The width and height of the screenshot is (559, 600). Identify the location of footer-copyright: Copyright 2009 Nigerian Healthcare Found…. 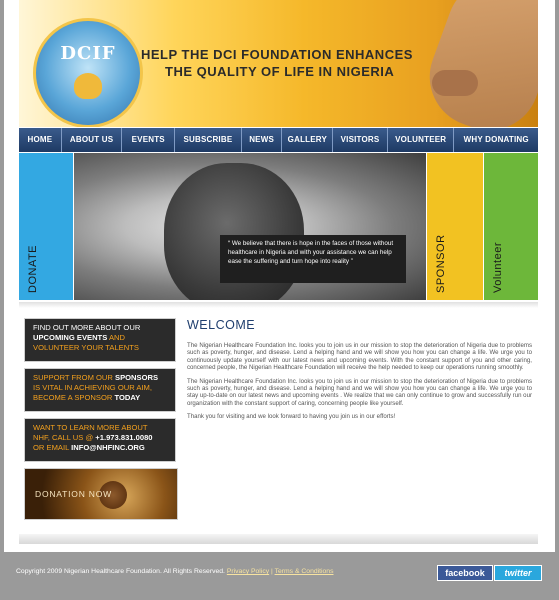
(175, 571).